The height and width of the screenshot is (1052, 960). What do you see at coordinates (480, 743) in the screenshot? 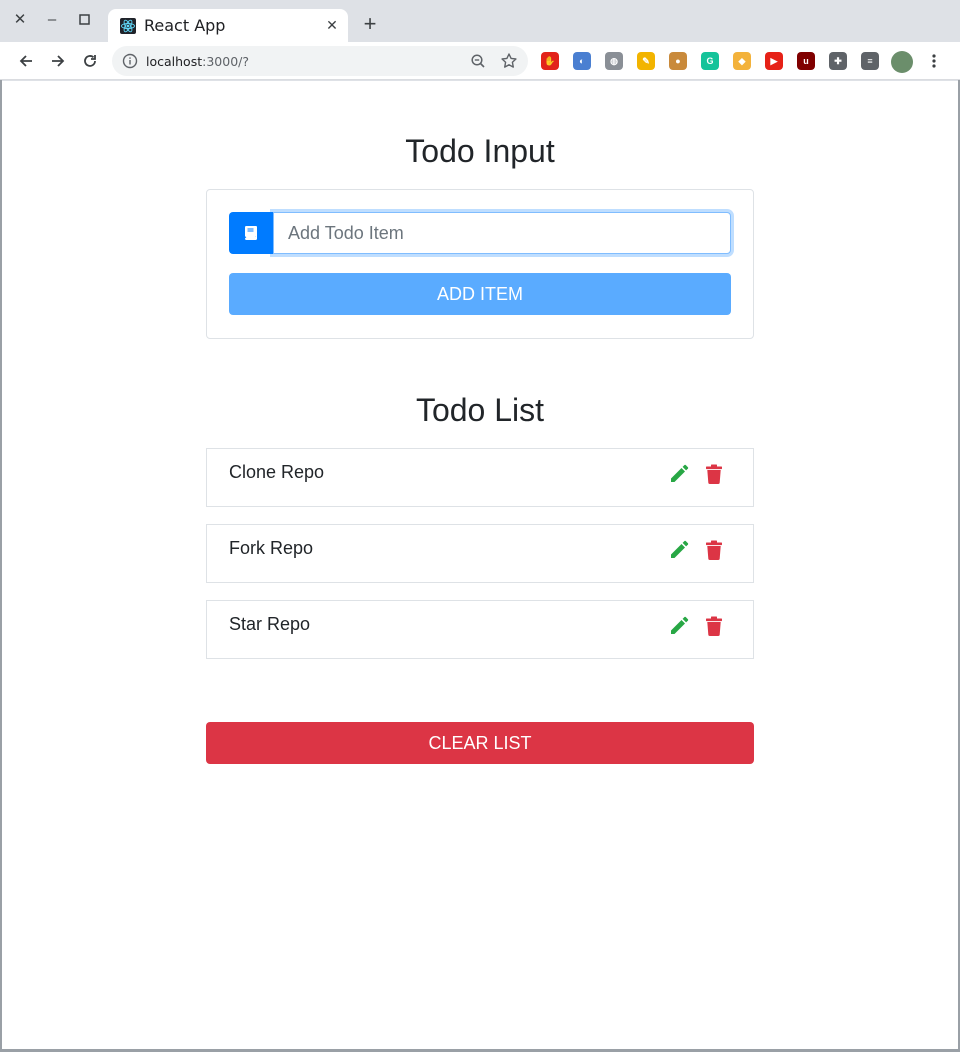
I see `clear-list-button: CLEAR LIST` at bounding box center [480, 743].